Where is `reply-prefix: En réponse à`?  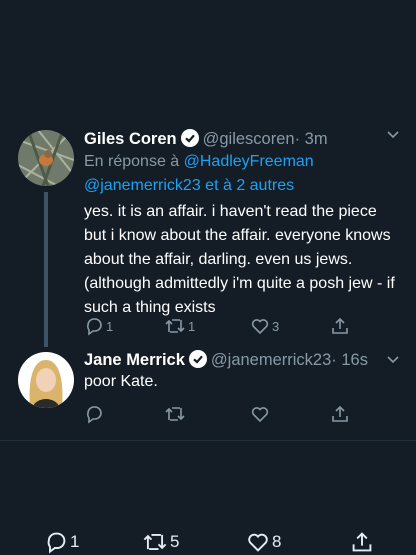
reply-prefix: En réponse à is located at coordinates (134, 161).